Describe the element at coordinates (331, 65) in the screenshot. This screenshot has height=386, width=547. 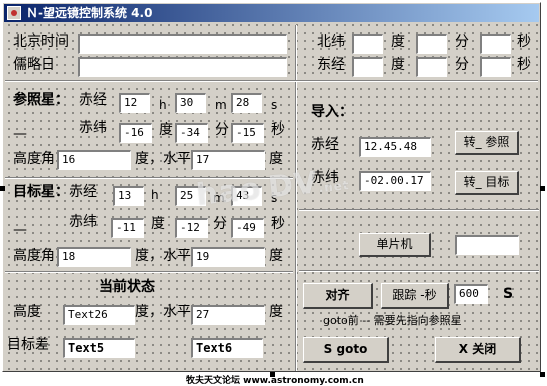
I see `longitude-label: 东经` at that location.